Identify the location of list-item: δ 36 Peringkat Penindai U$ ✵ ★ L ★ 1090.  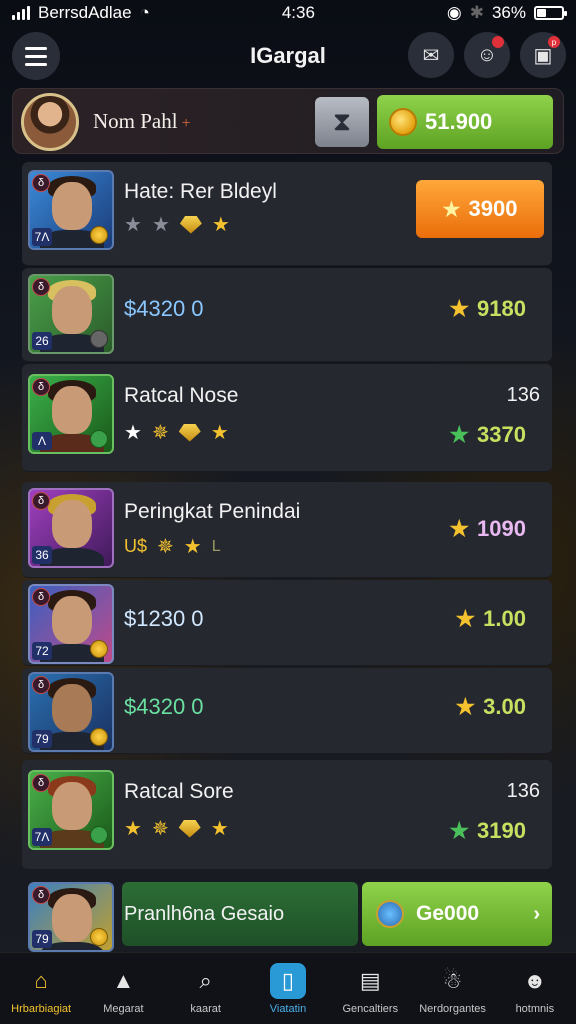
(287, 530).